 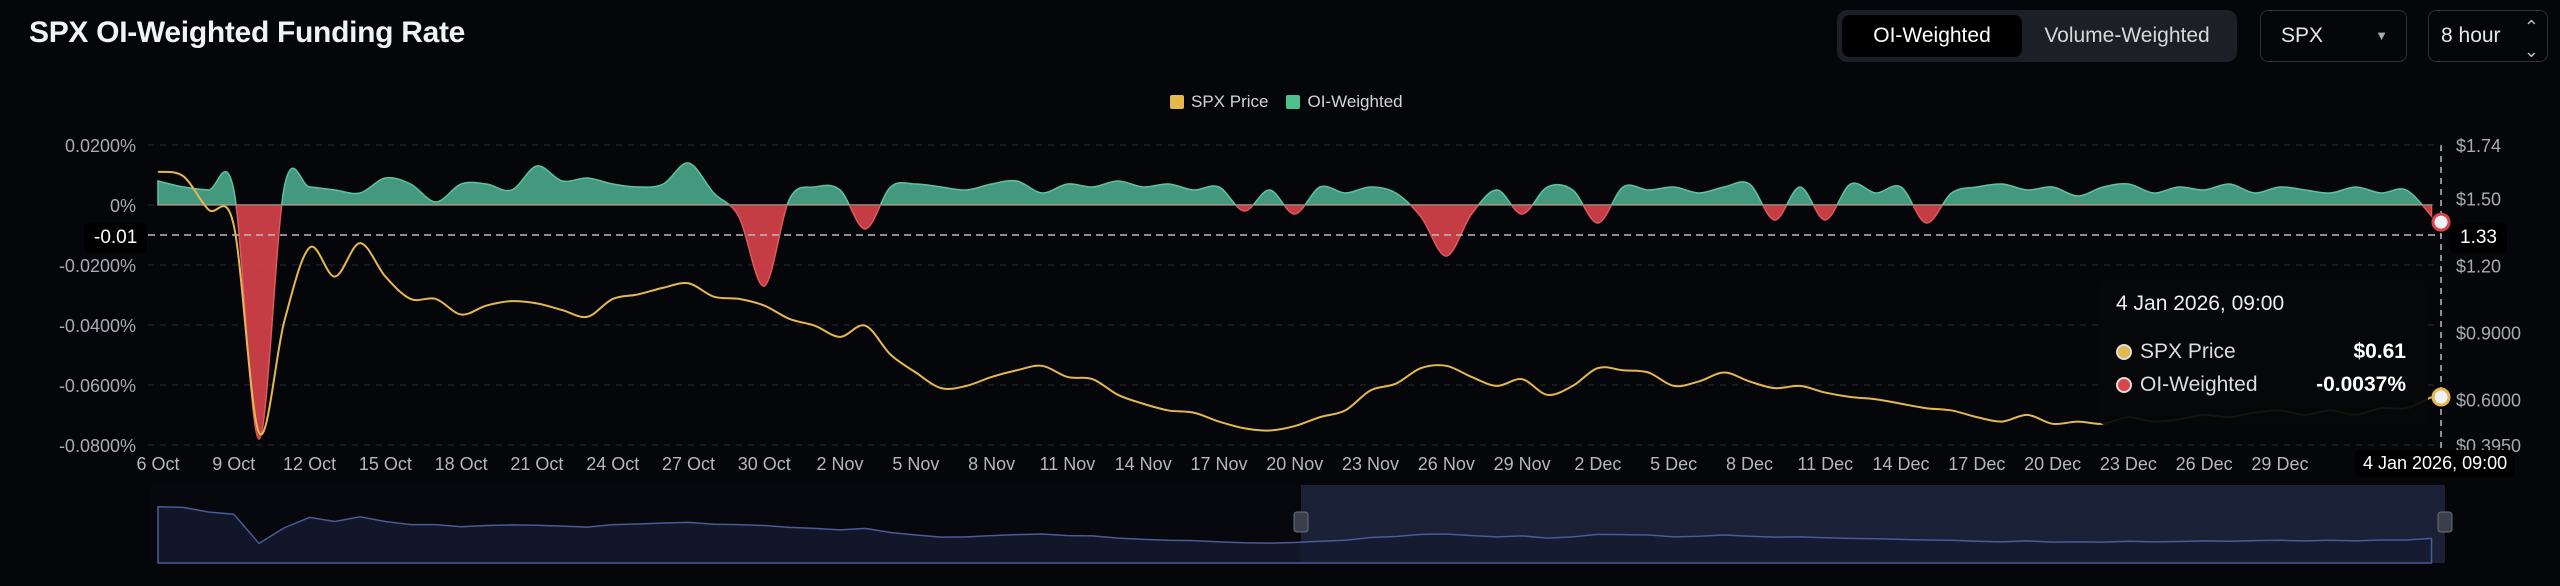 I want to click on spx-price-hover-marker, so click(x=2441, y=397).